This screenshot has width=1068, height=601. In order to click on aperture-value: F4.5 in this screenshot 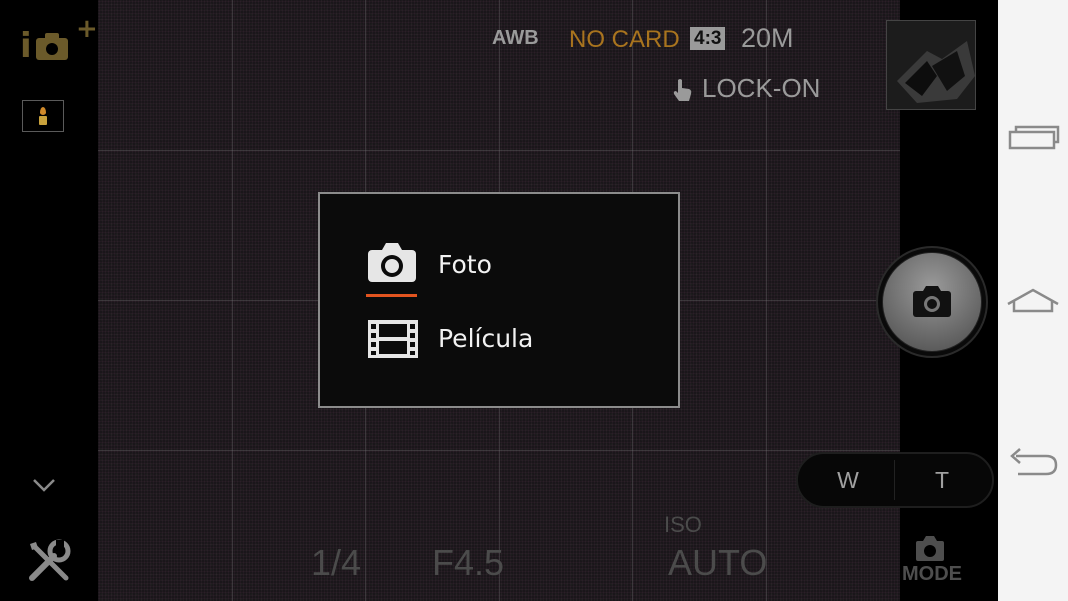, I will do `click(468, 563)`.